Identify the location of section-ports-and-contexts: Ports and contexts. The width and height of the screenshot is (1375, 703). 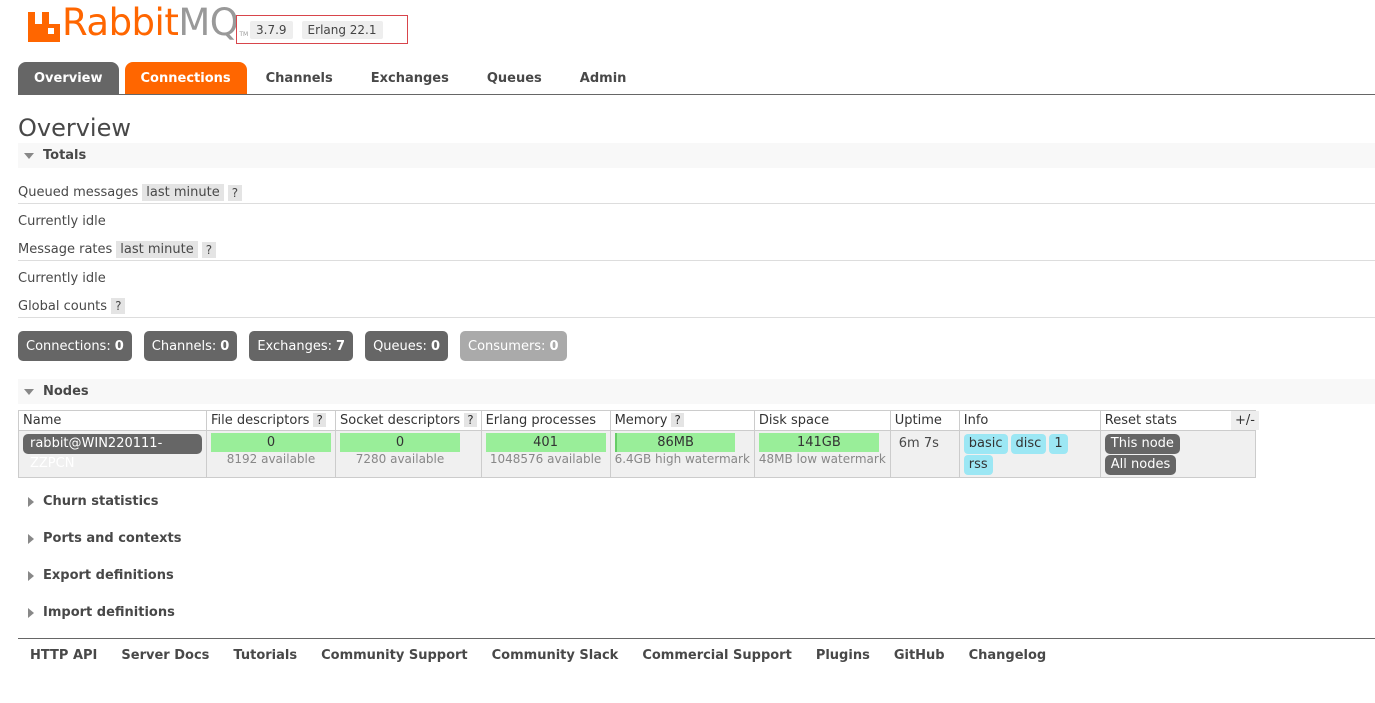
(103, 538).